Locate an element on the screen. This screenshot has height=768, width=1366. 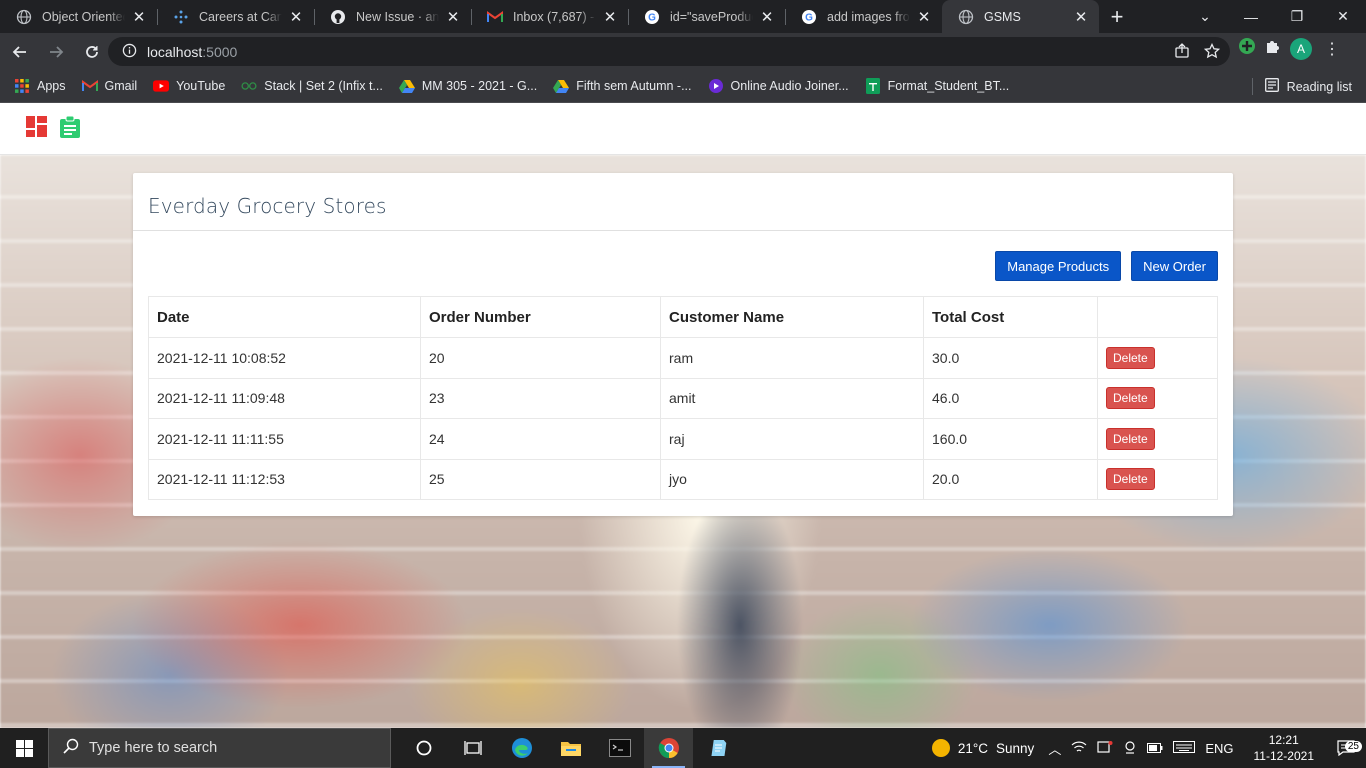
search-icon is located at coordinates (71, 748).